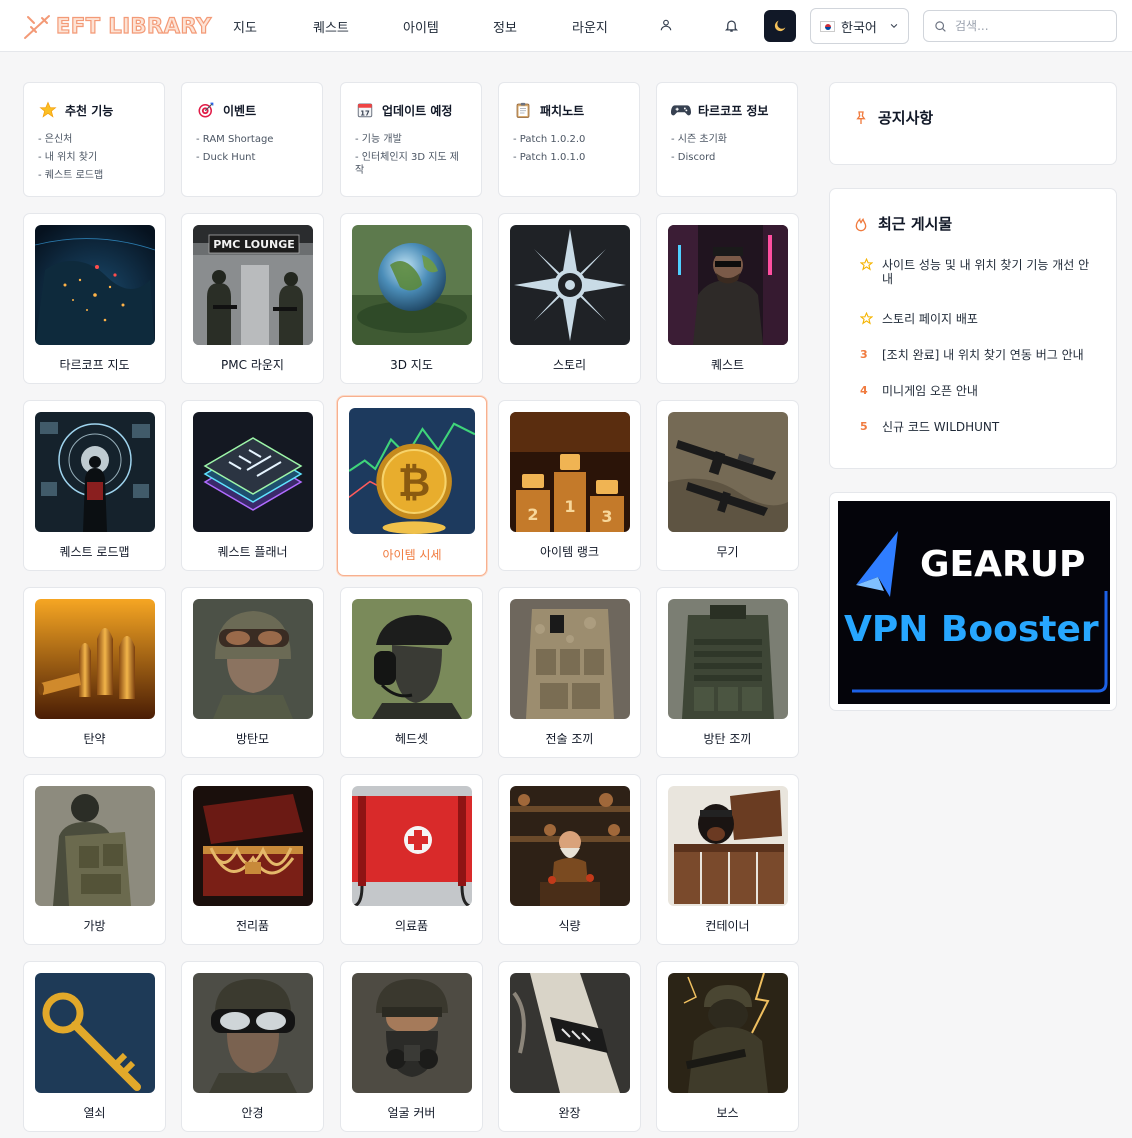  I want to click on tile-backpacks: 가방, so click(94, 859).